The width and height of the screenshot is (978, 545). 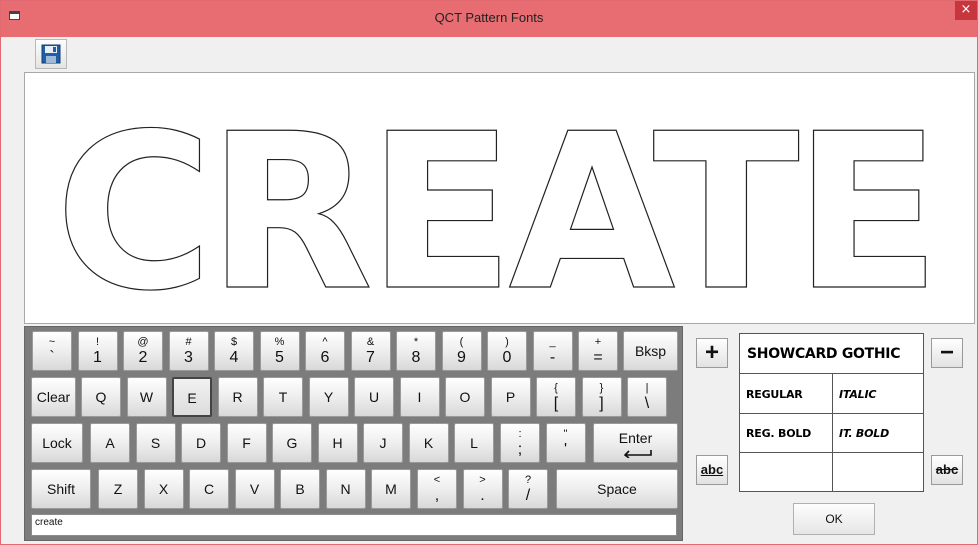 I want to click on key-period: >., so click(x=482, y=489).